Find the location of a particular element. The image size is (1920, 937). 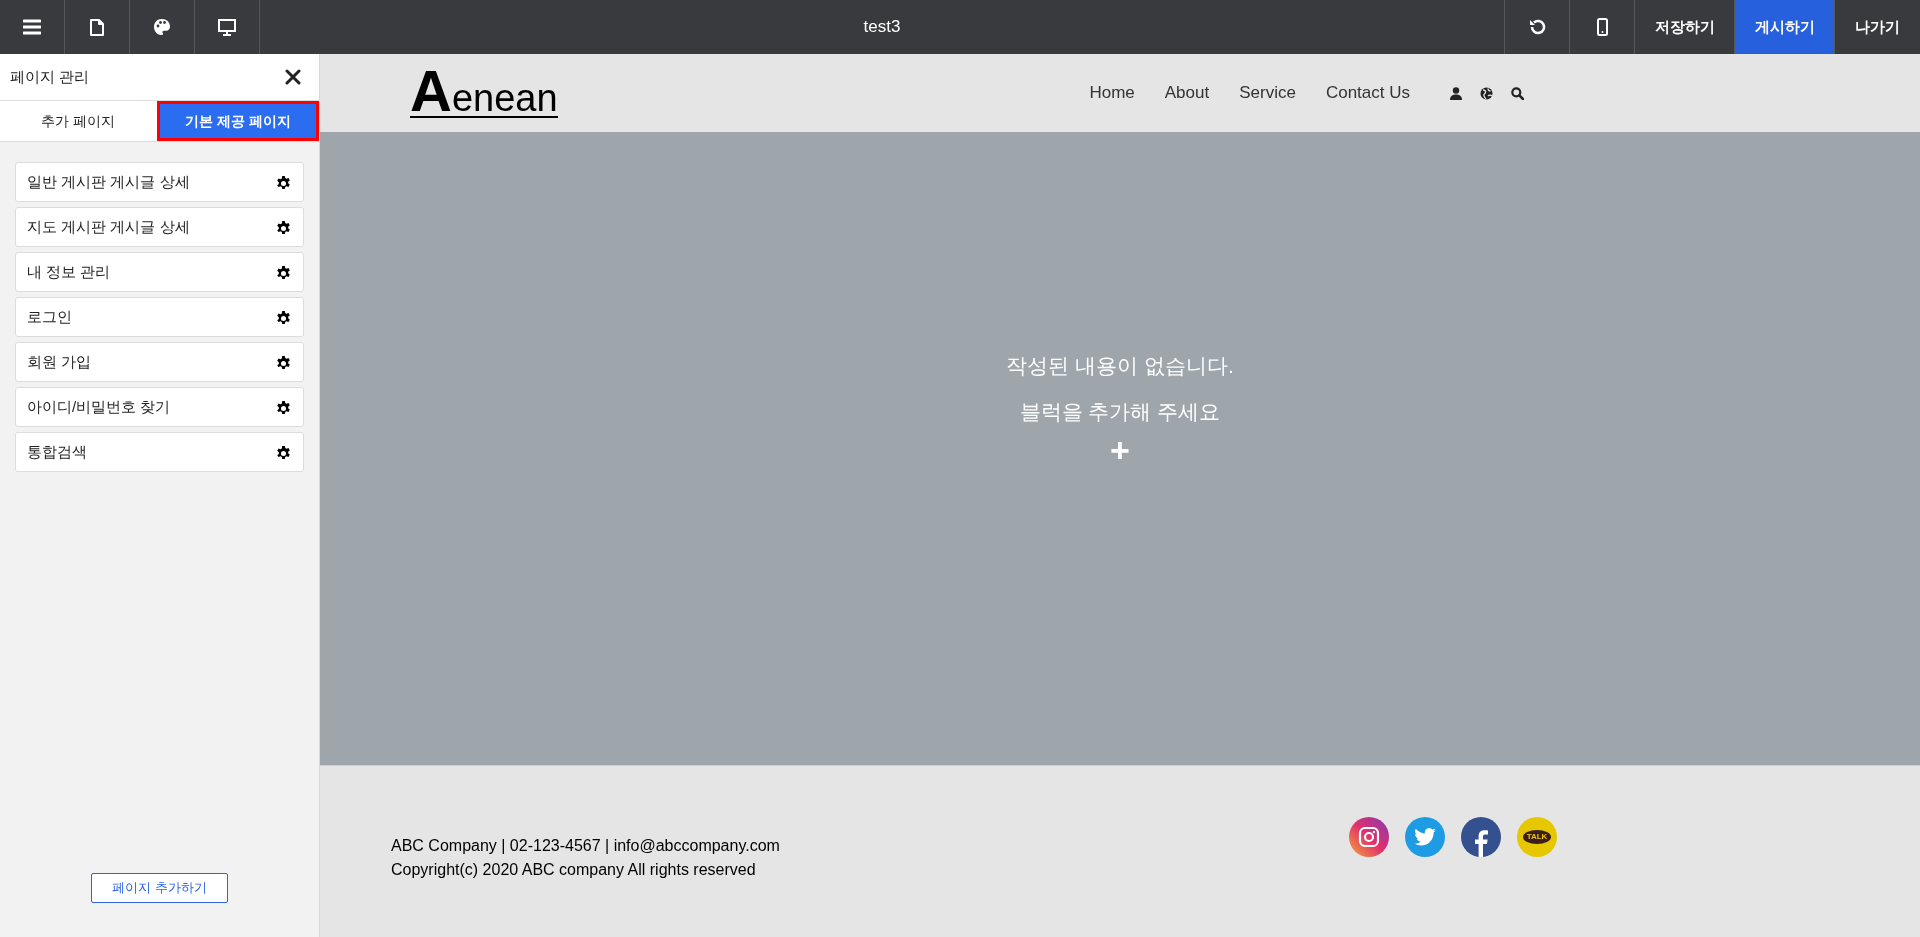

document-icon is located at coordinates (97, 27).